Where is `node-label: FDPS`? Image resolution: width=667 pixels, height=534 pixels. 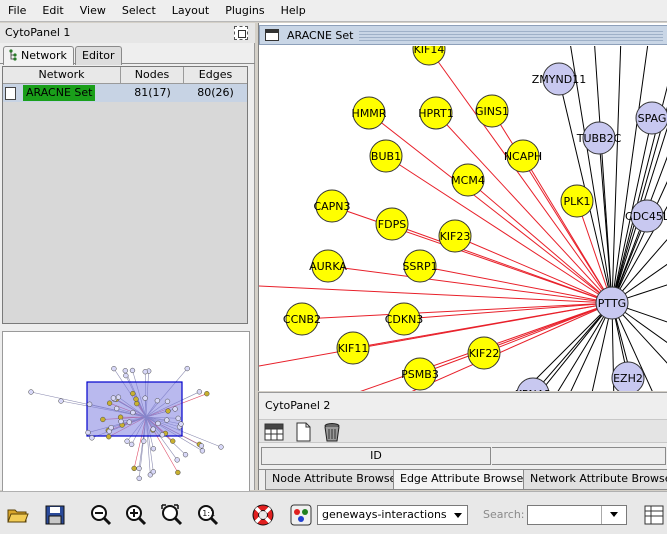
node-label: FDPS is located at coordinates (392, 224).